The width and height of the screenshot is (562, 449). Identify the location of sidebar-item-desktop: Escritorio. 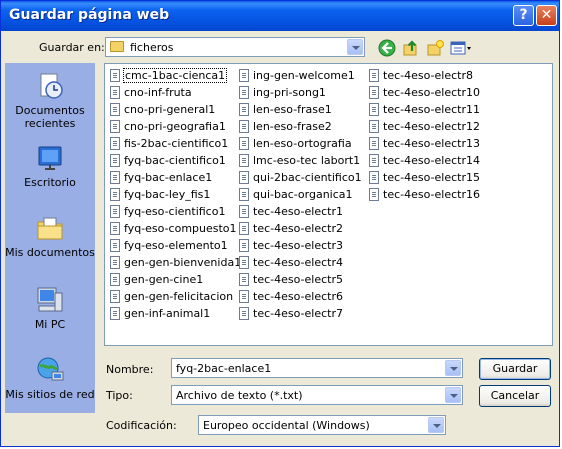
(50, 166).